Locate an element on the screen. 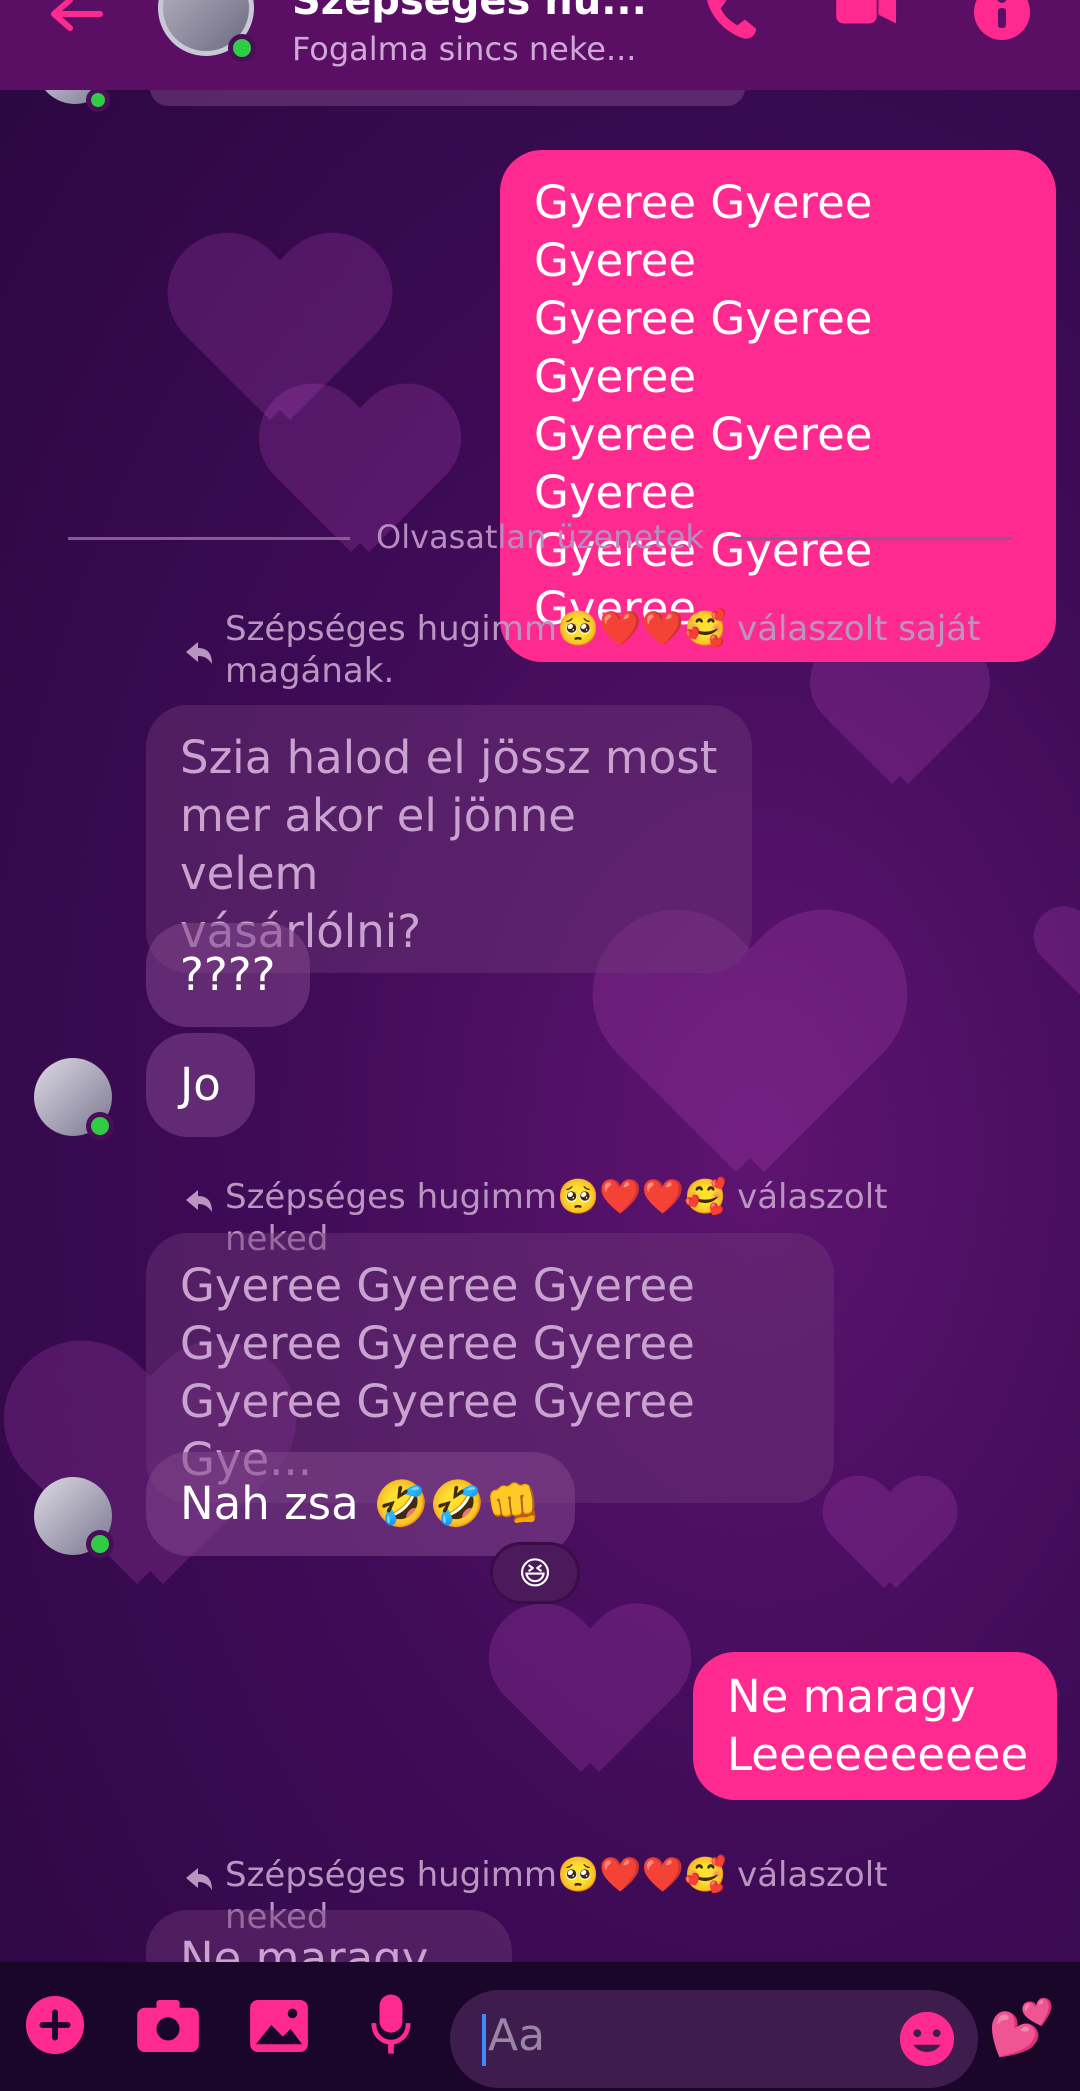 This screenshot has height=2091, width=1080. message-text: Jo is located at coordinates (200, 1084).